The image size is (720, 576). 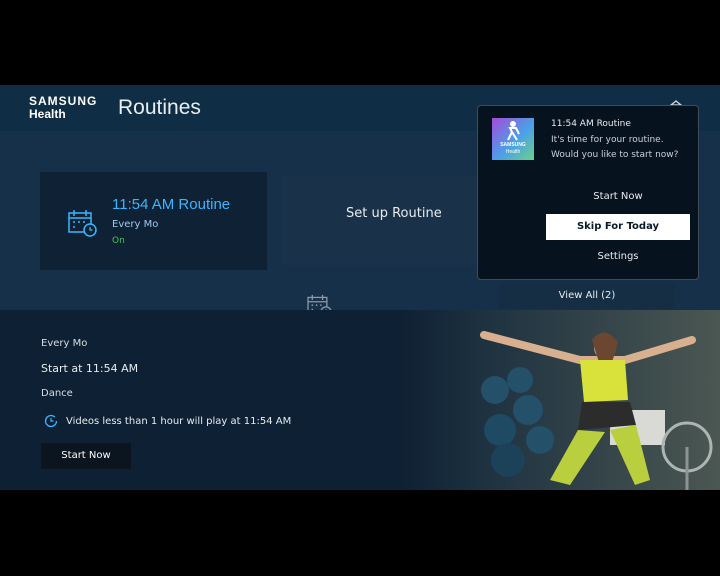 I want to click on popup-logo-line2: Health, so click(x=513, y=152).